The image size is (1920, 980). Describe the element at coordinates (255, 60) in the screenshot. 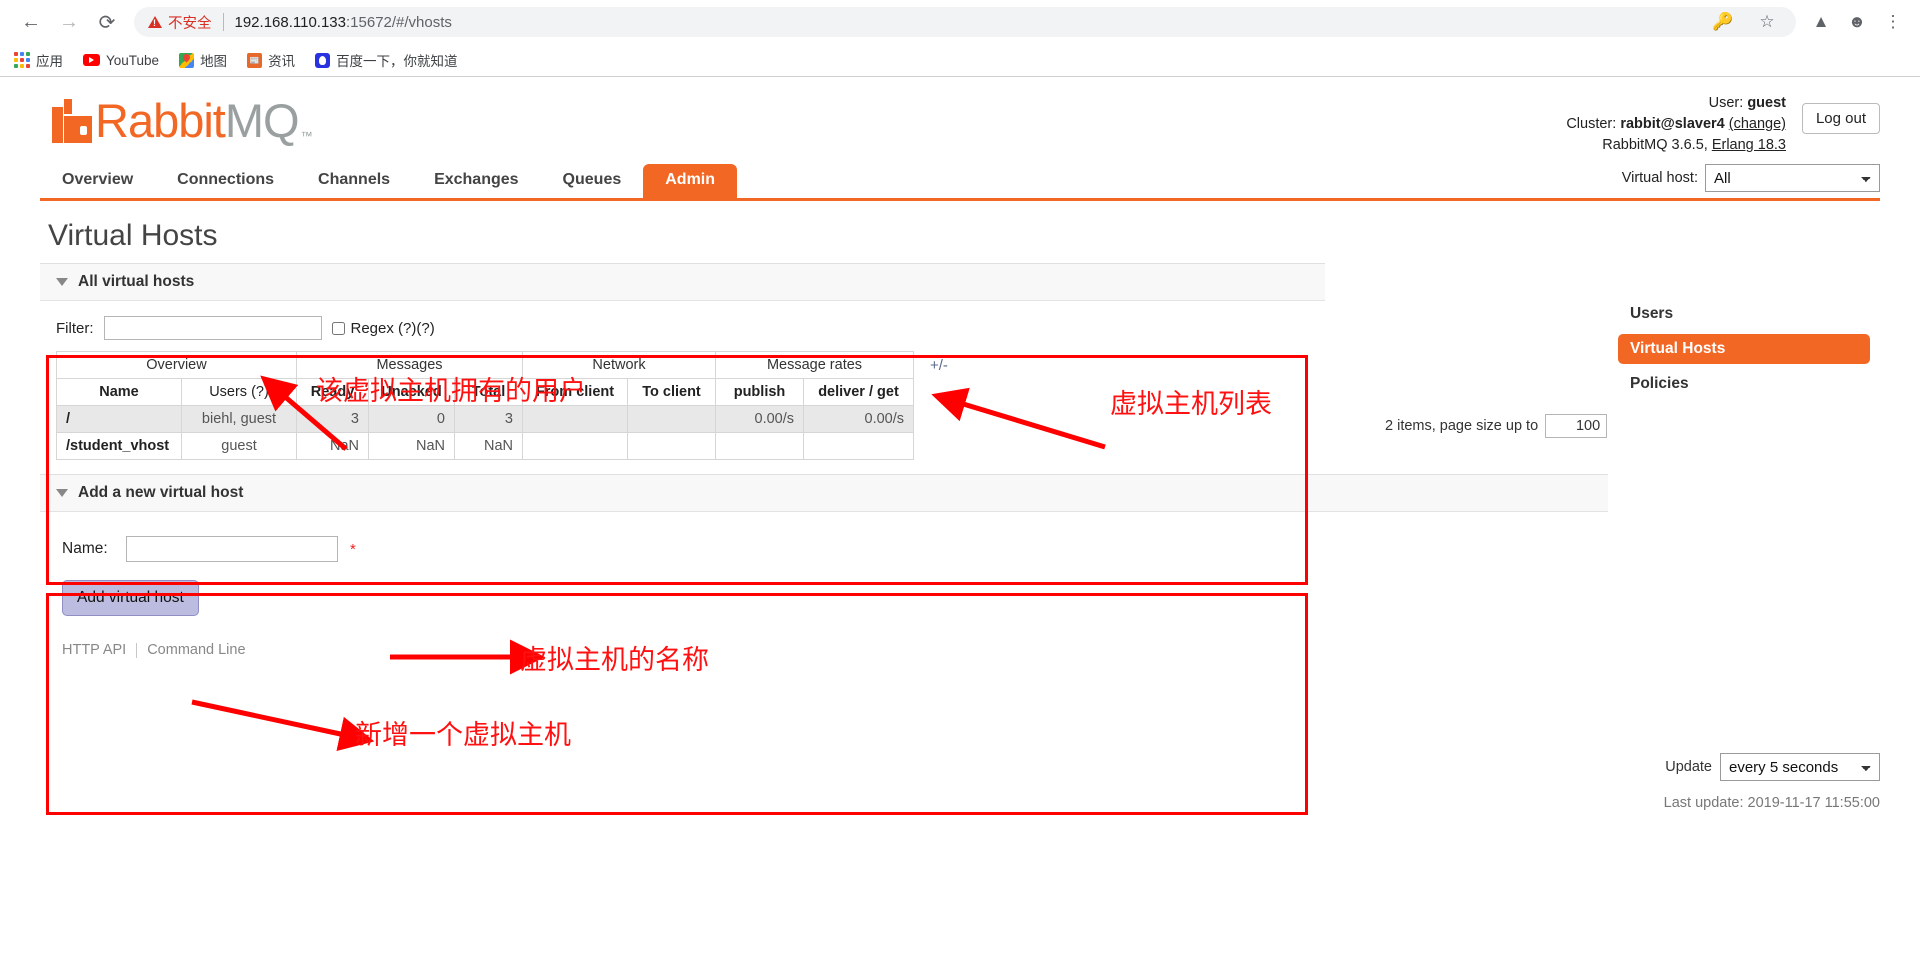

I see `news-icon: 📰` at that location.